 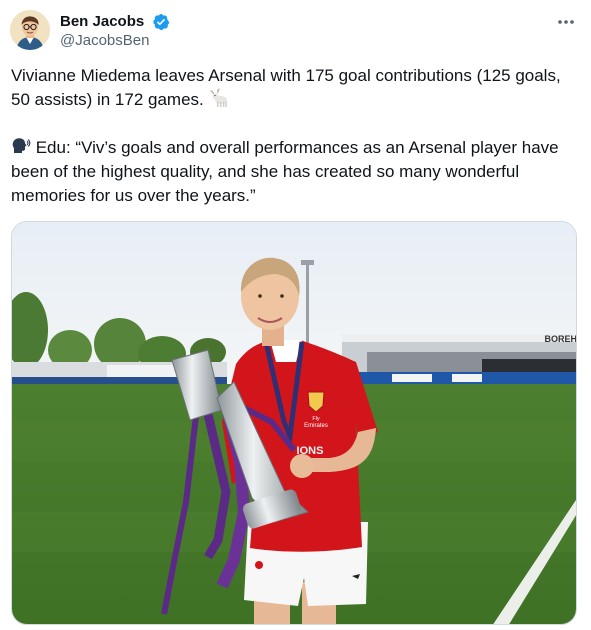 I want to click on tweet-header: Ben Jacobs @JacobsBen, so click(x=295, y=32).